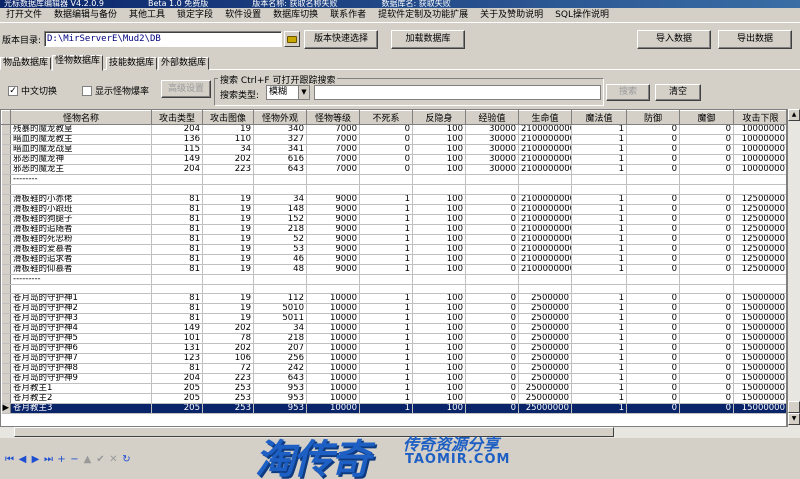 This screenshot has height=479, width=800. I want to click on monster-name-cell: 苍月岛的守护神2, so click(81, 308).